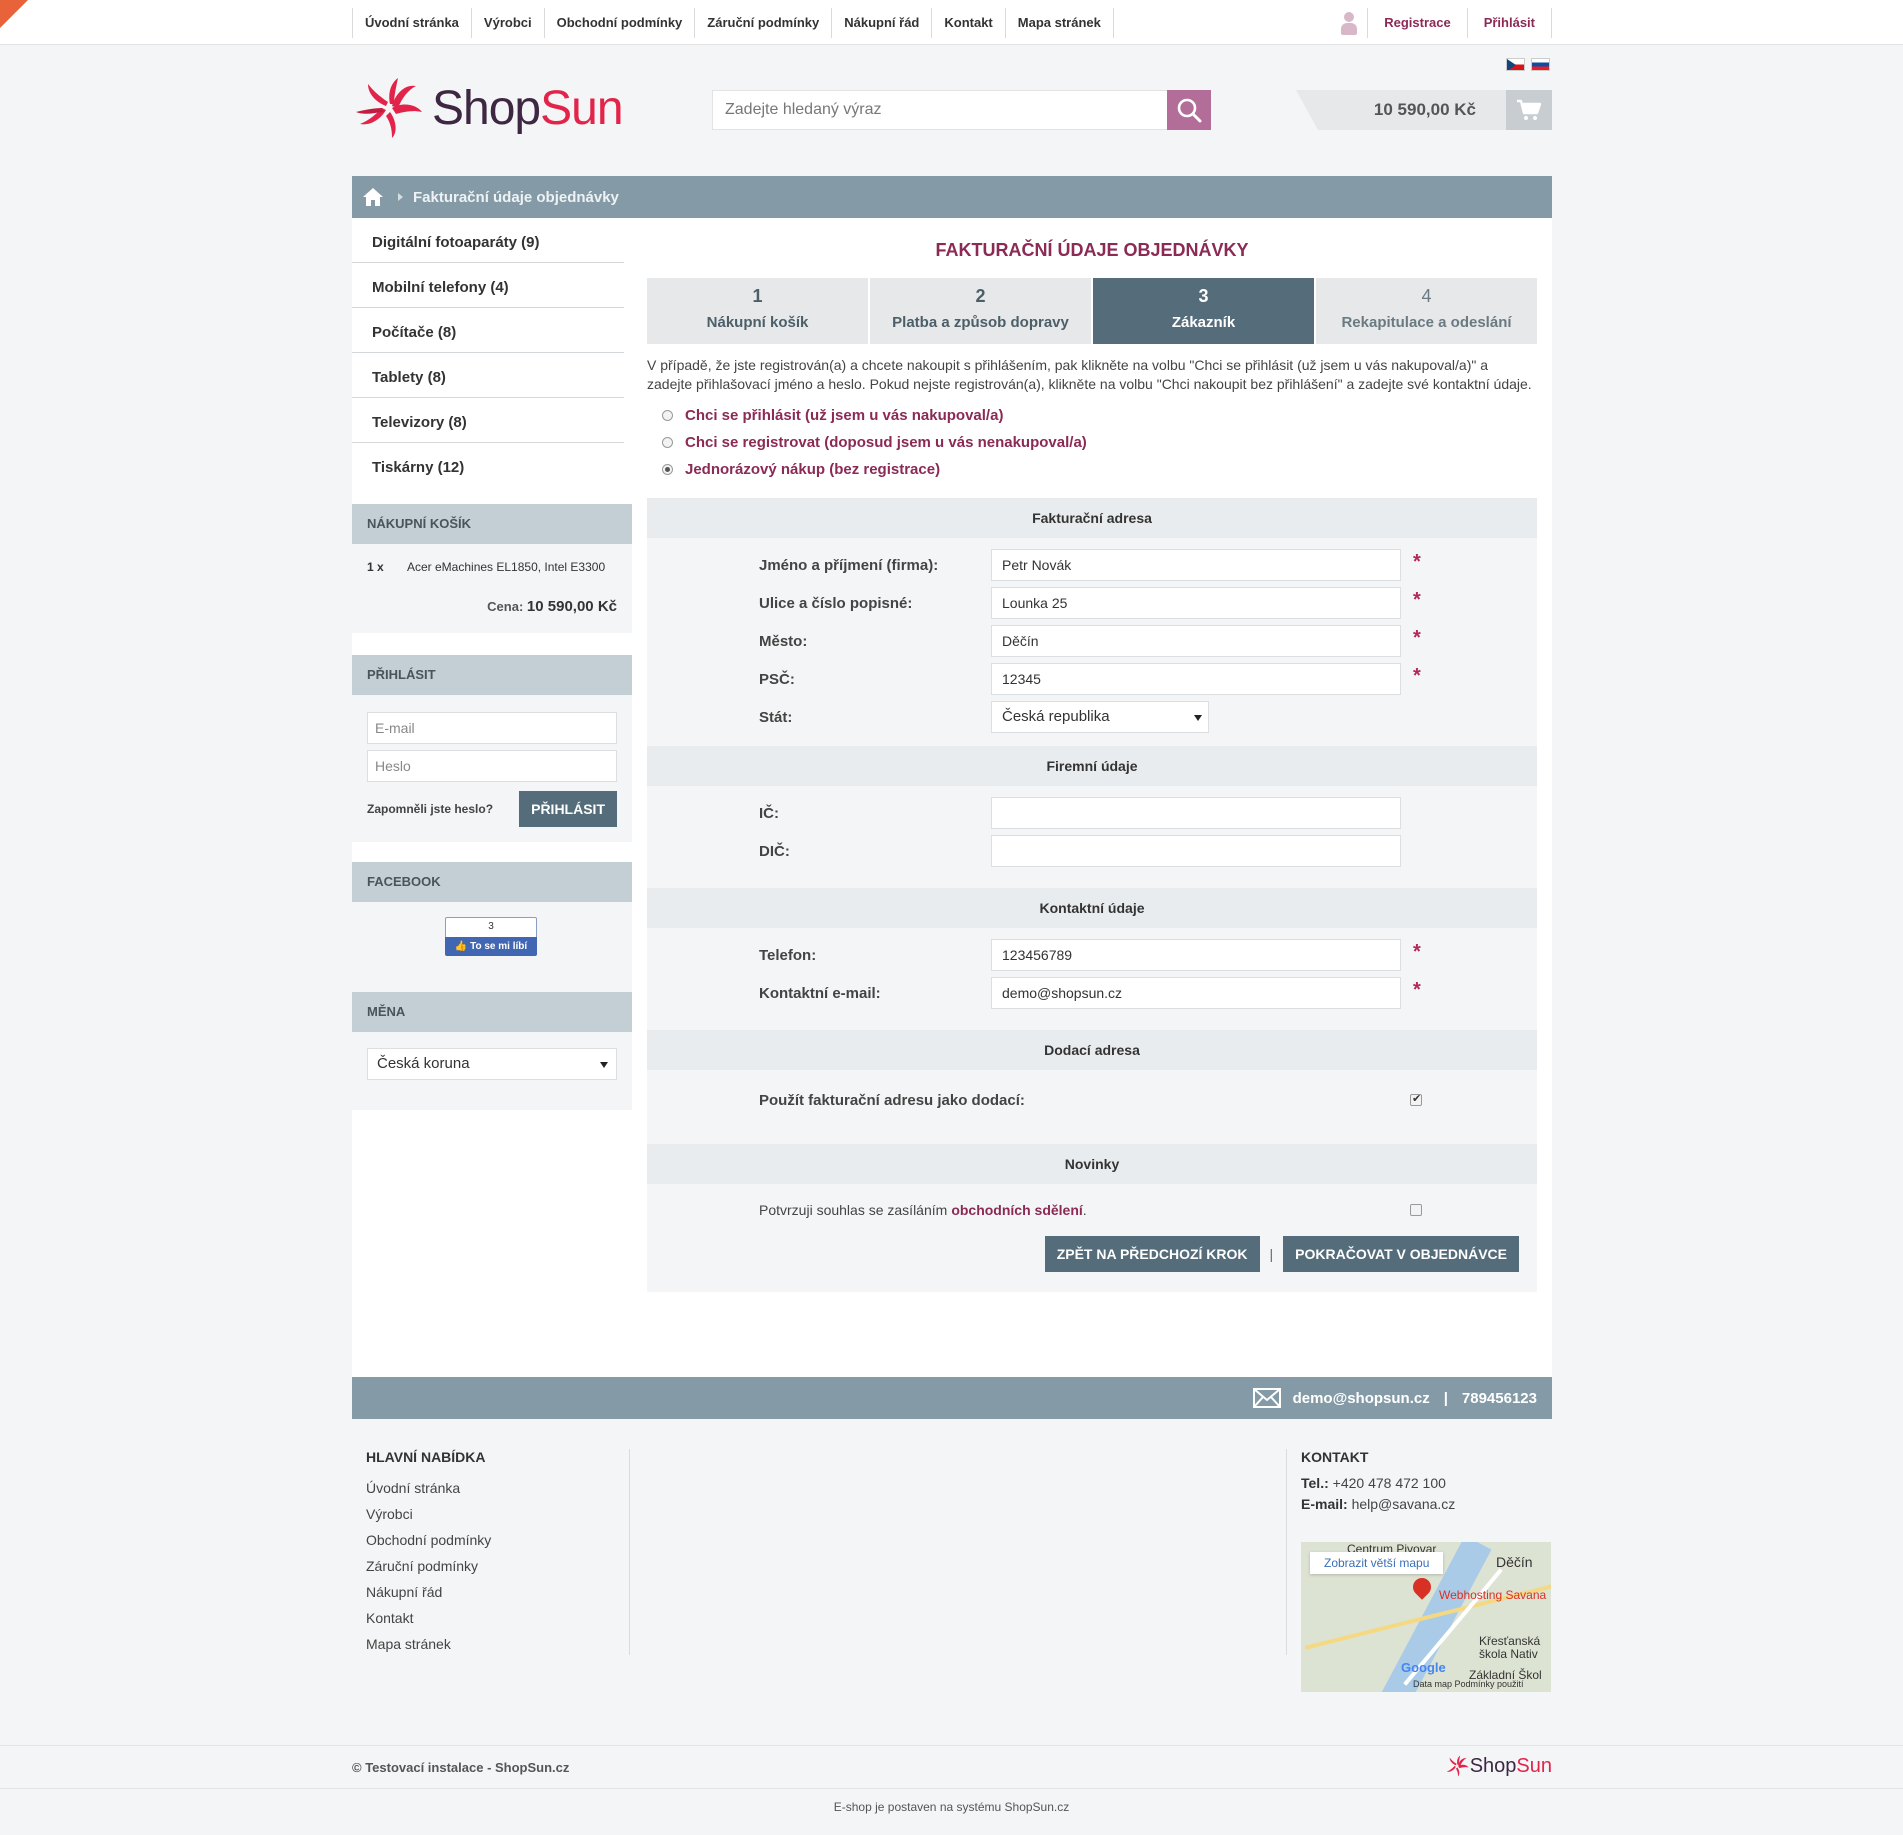 This screenshot has height=1835, width=1903. I want to click on category-computers: Počítače (8), so click(488, 330).